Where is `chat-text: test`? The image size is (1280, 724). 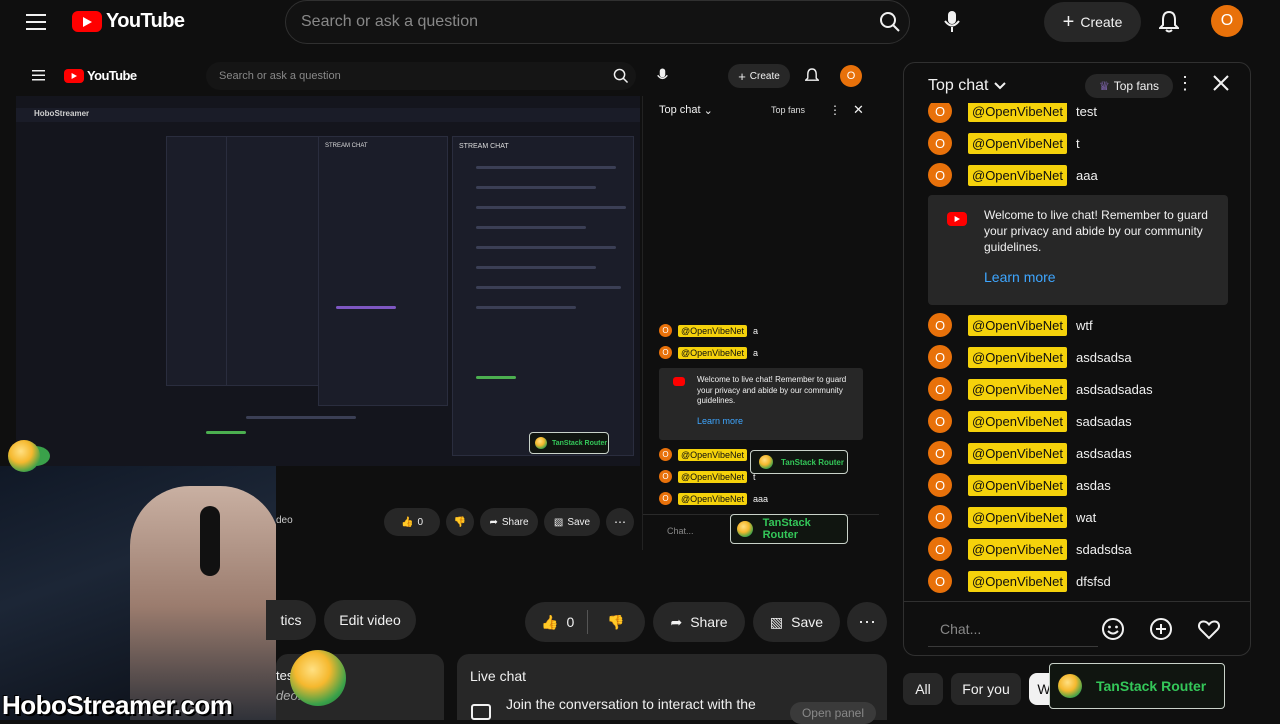 chat-text: test is located at coordinates (1086, 111).